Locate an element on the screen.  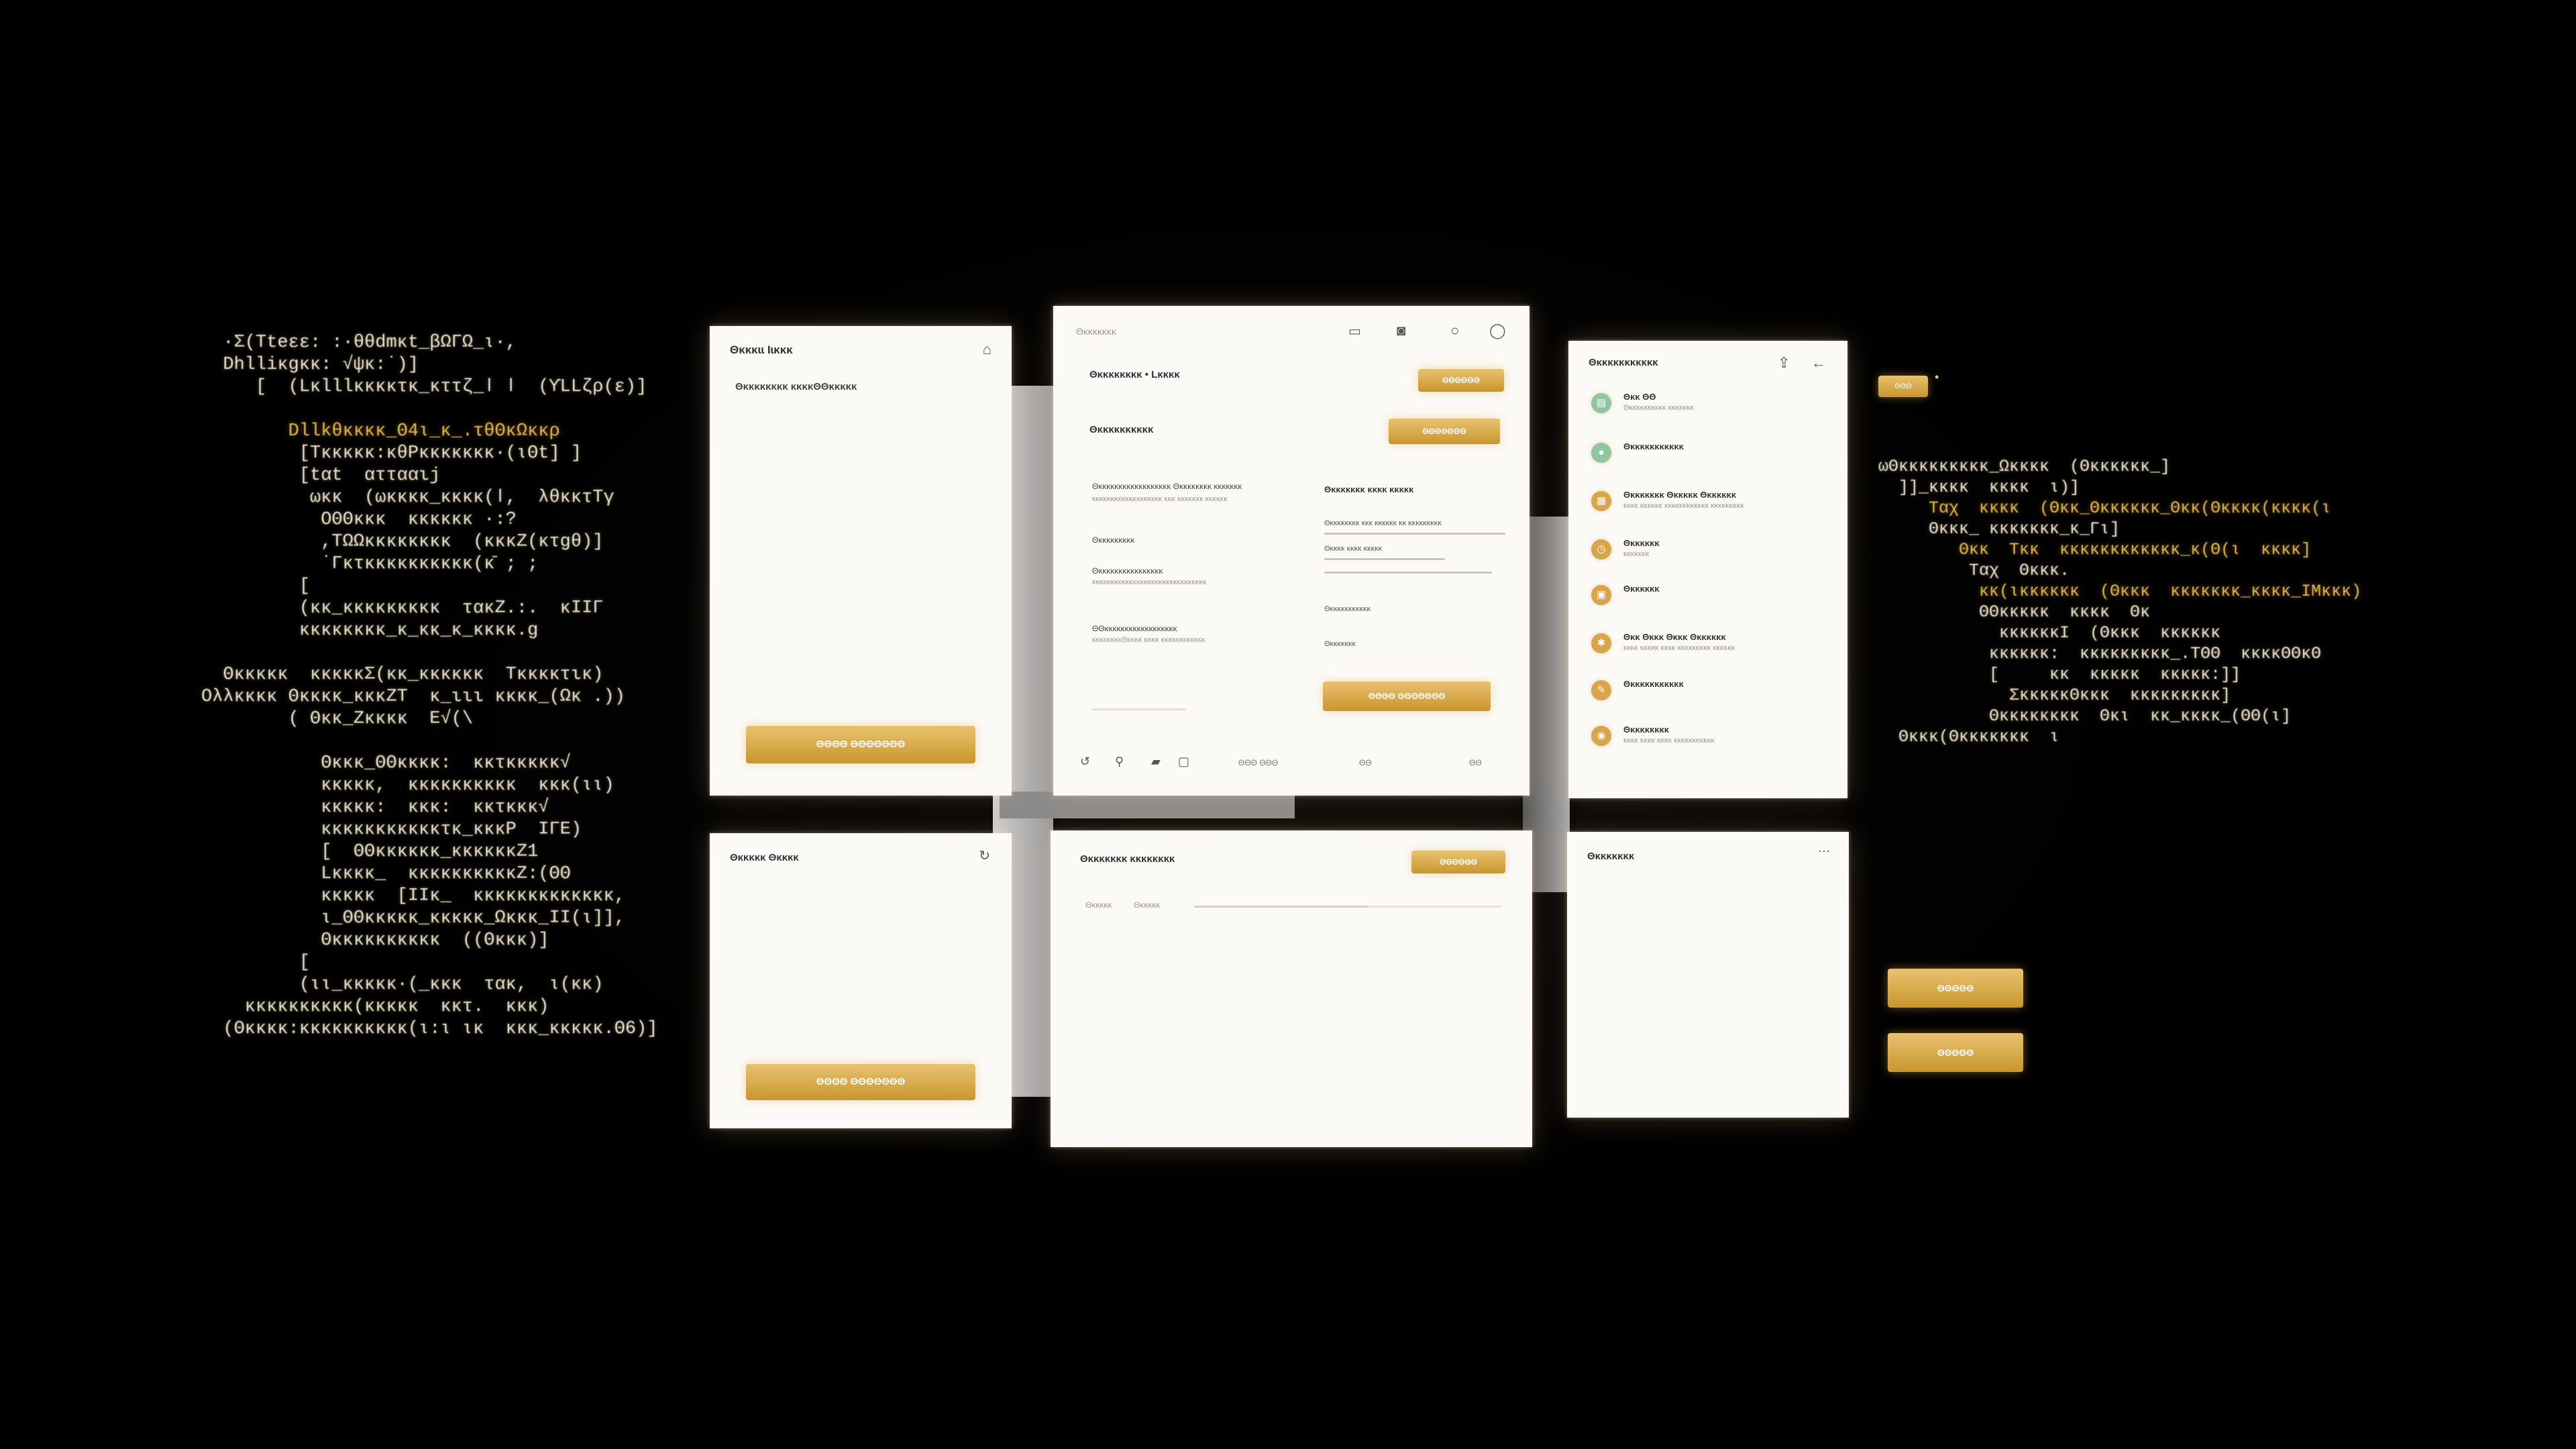
settings-row-label: Θκκκκκκκκκκ is located at coordinates (1121, 429).